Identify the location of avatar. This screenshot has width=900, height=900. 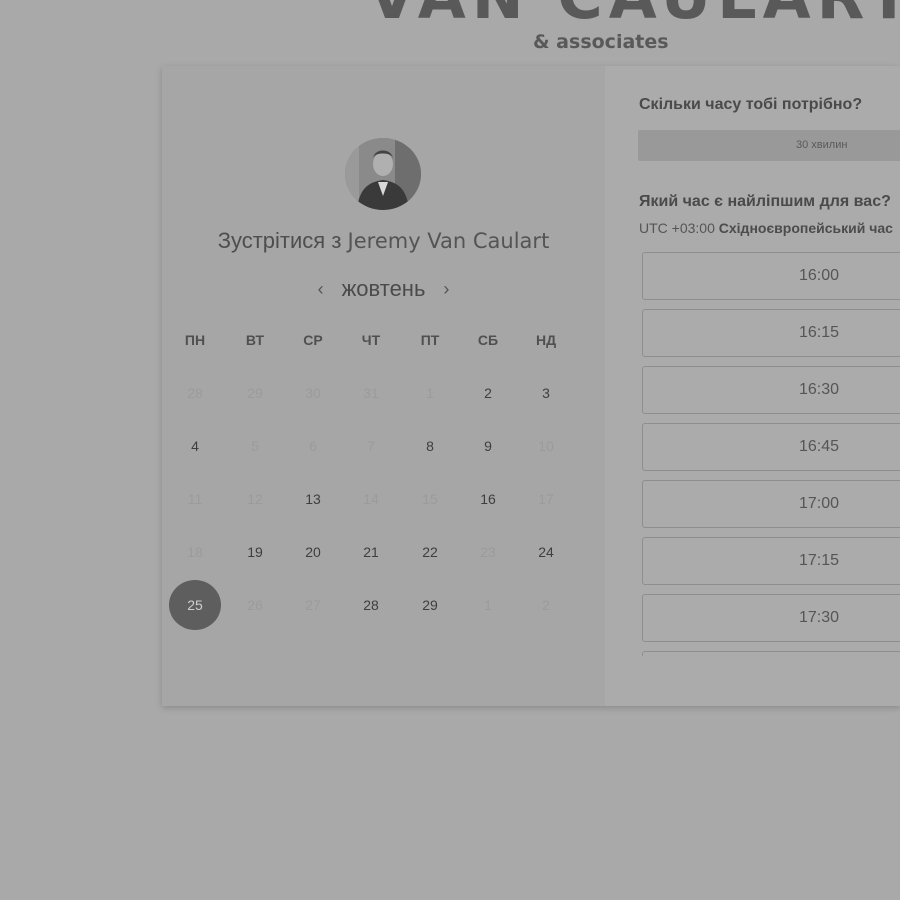
(383, 174).